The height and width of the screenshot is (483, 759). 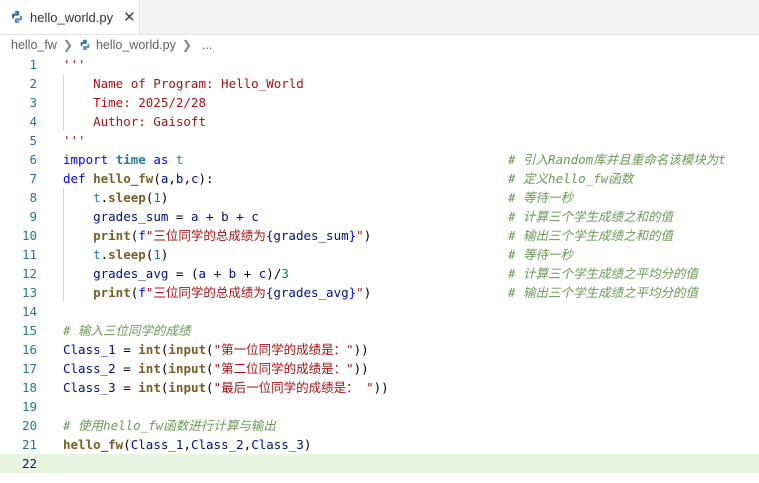 I want to click on line-number: 17, so click(x=29, y=368).